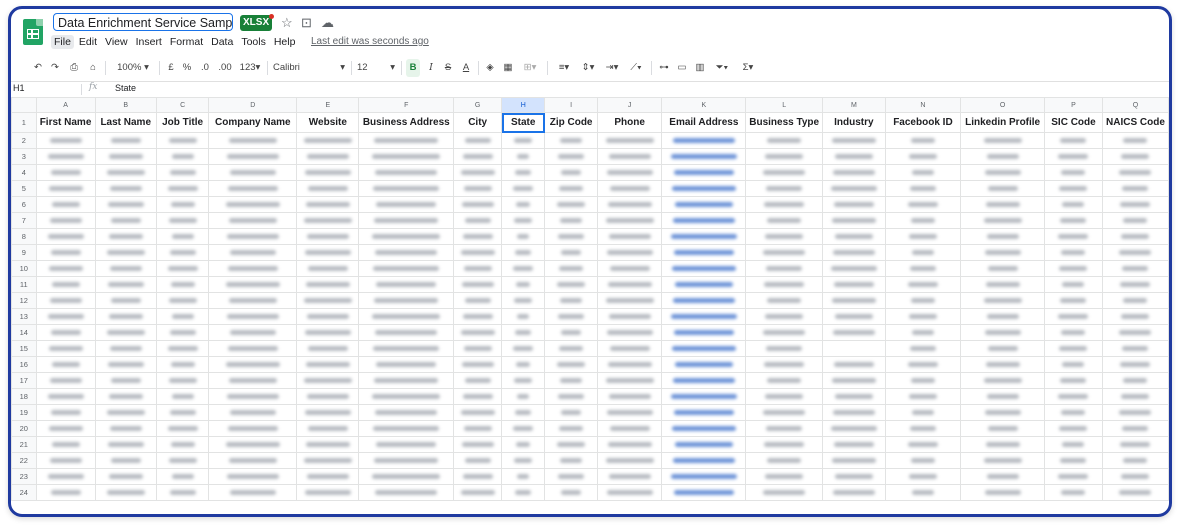  Describe the element at coordinates (149, 42) in the screenshot. I see `menu-insert: Insert` at that location.